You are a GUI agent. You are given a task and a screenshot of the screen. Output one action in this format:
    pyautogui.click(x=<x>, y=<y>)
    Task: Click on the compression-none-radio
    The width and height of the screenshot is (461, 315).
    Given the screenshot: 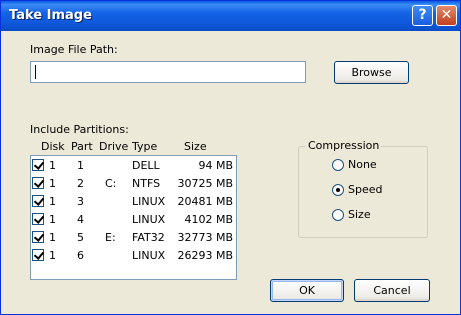 What is the action you would take?
    pyautogui.click(x=338, y=165)
    